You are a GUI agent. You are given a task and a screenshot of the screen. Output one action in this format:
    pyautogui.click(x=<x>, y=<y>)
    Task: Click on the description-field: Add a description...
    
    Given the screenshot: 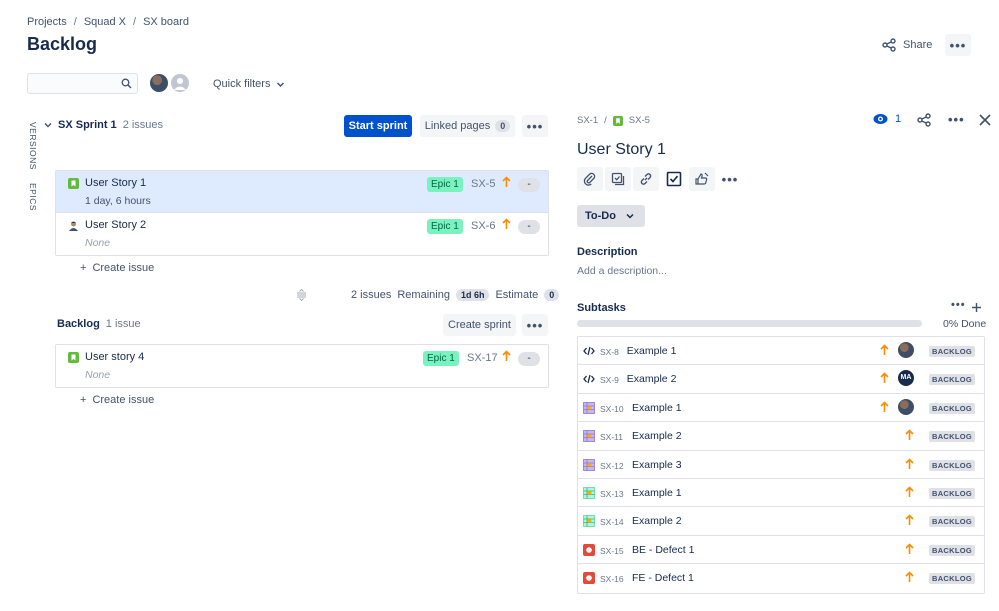 What is the action you would take?
    pyautogui.click(x=622, y=271)
    